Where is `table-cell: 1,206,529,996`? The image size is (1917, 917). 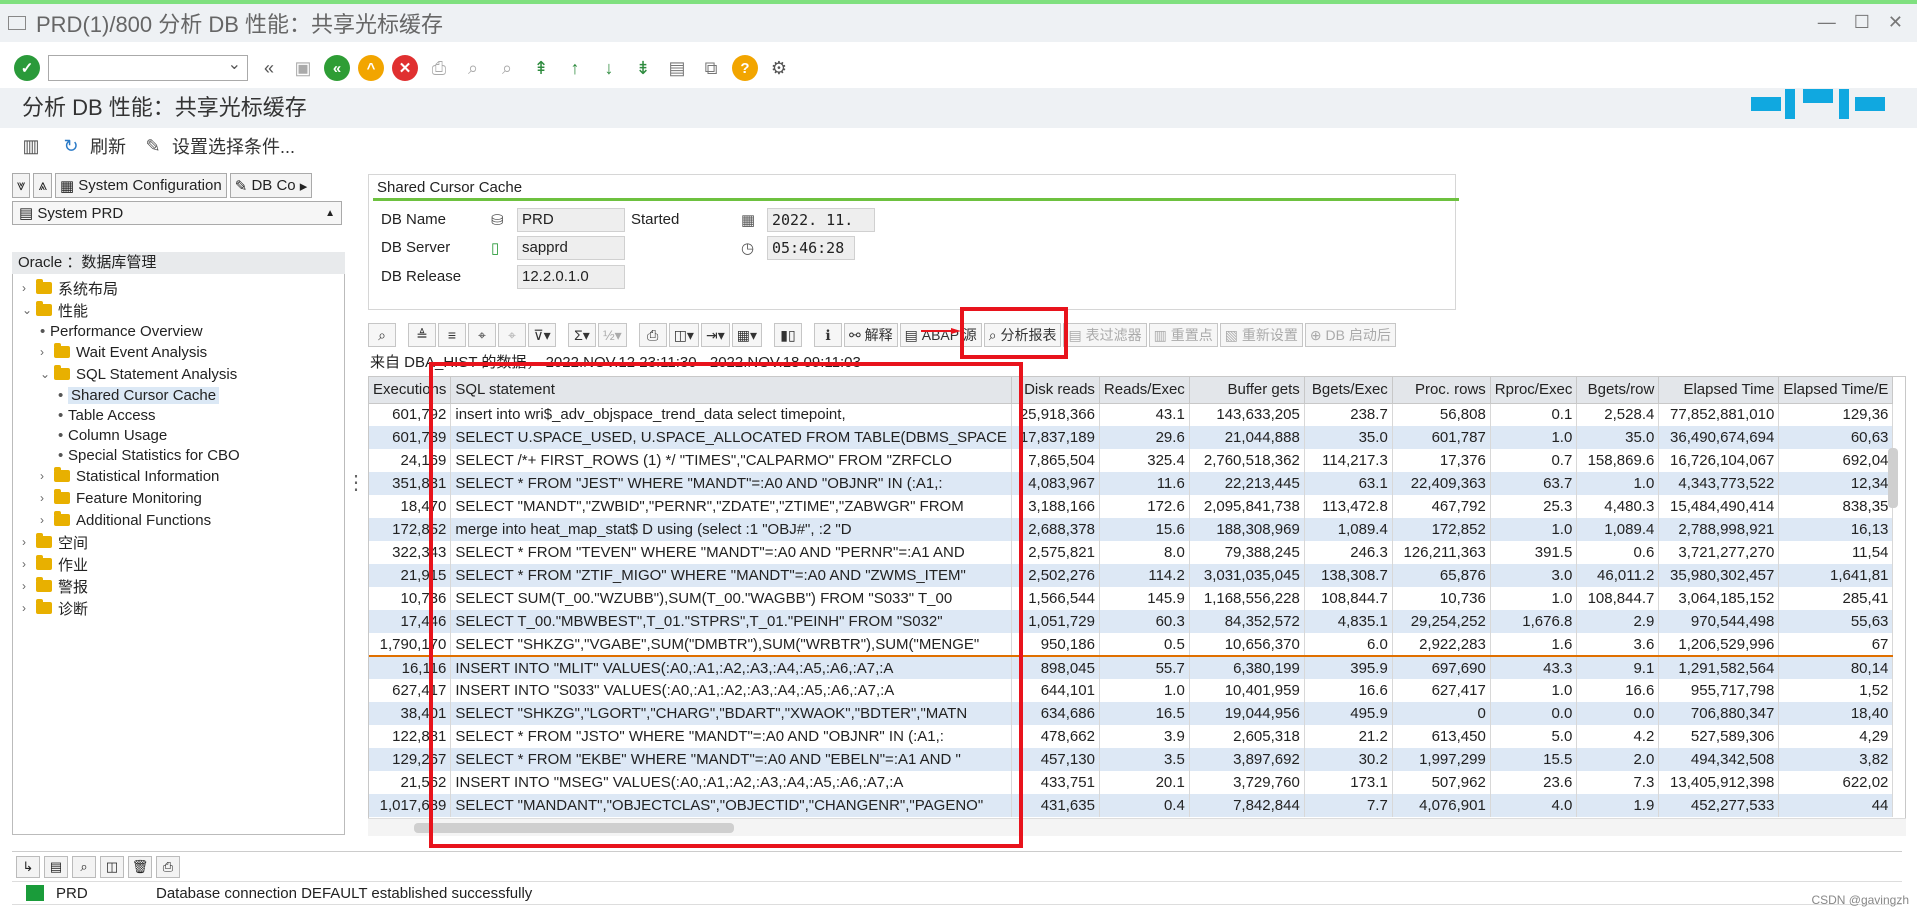 table-cell: 1,206,529,996 is located at coordinates (1719, 644).